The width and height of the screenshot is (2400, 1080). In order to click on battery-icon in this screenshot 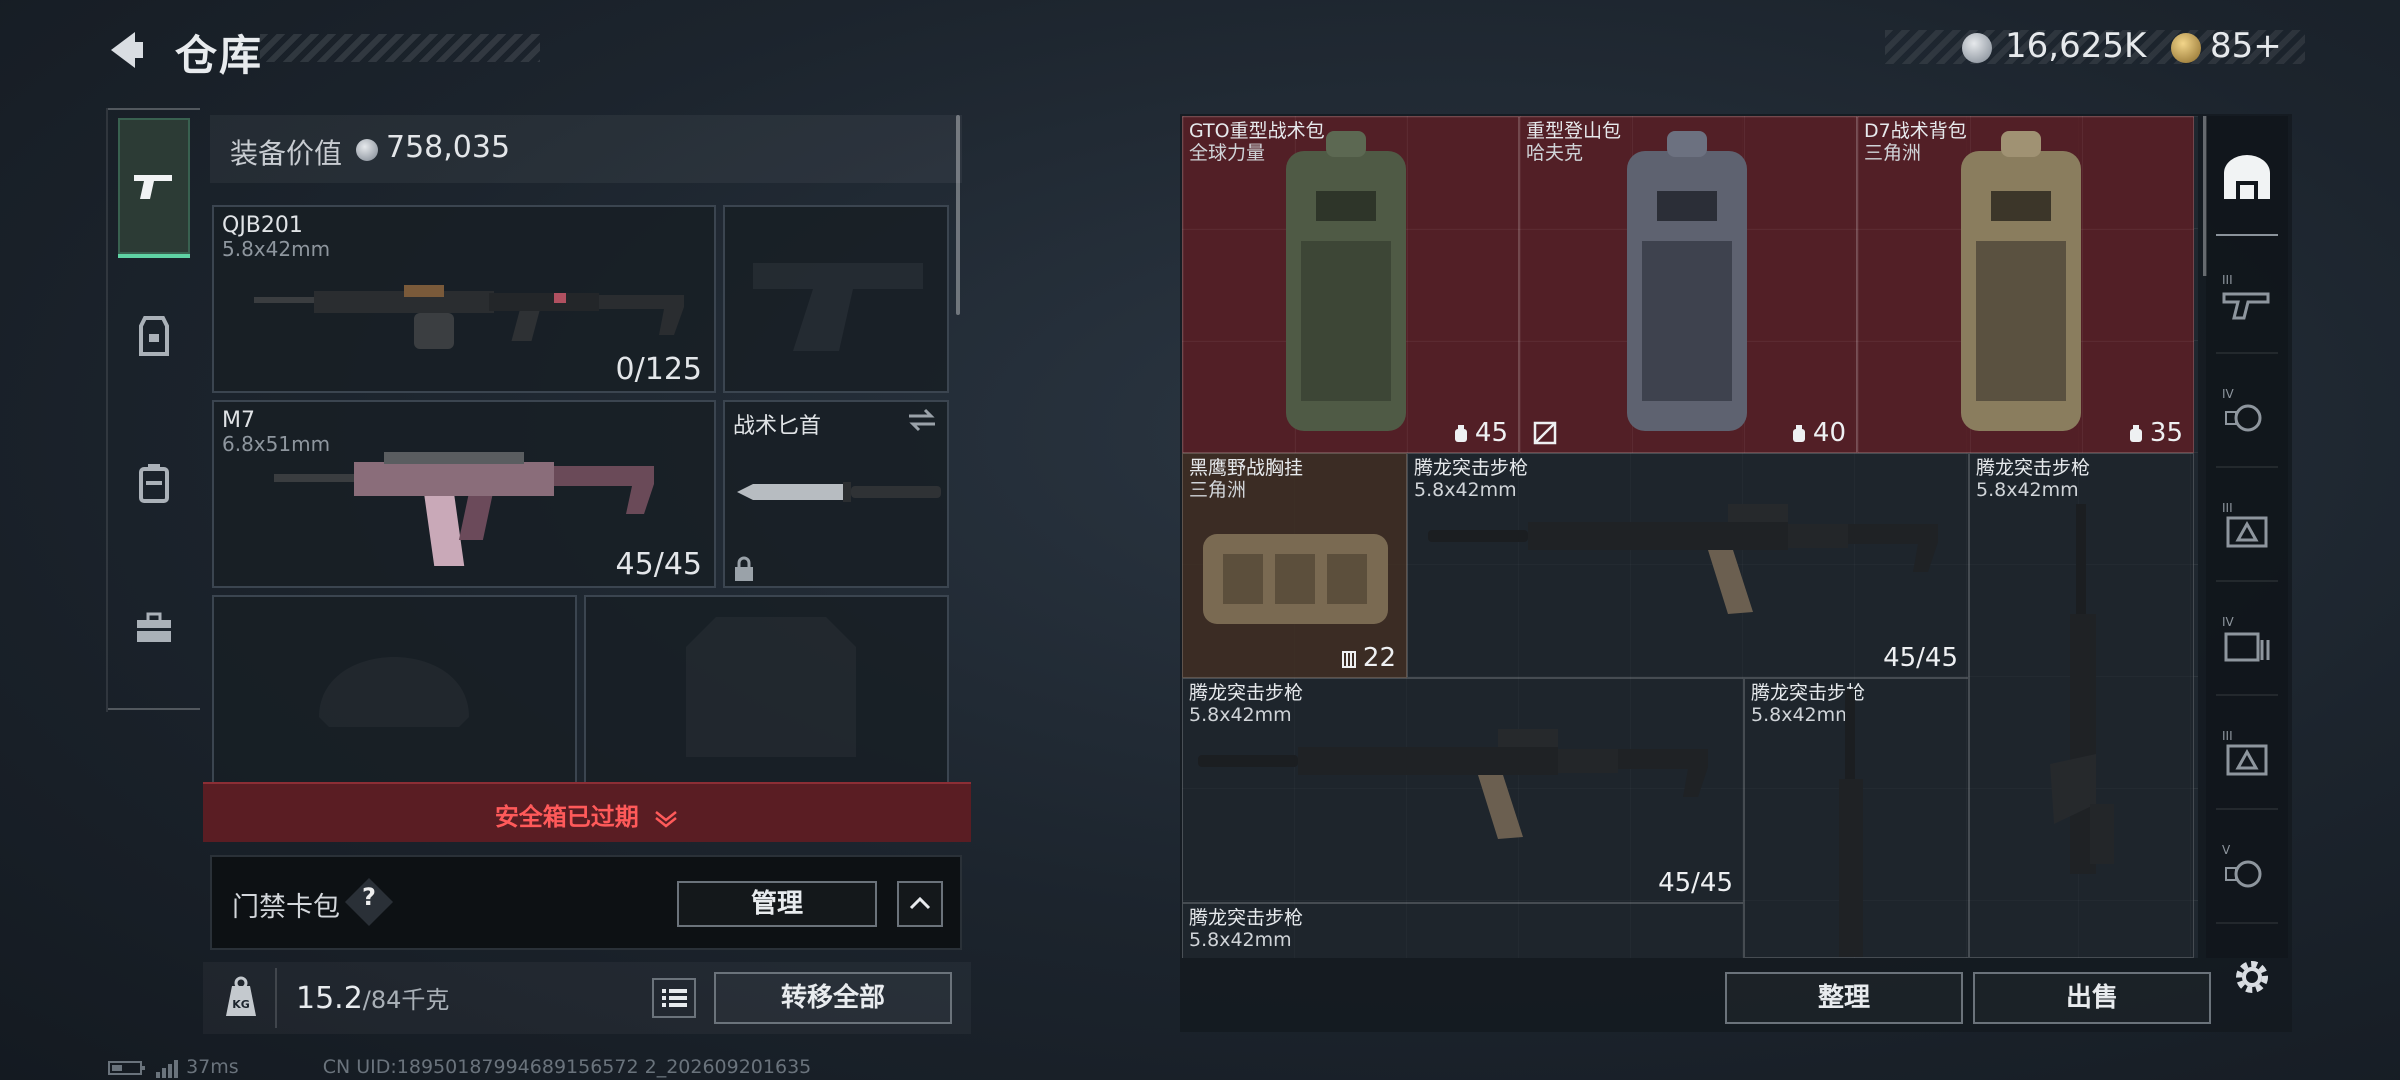, I will do `click(126, 1067)`.